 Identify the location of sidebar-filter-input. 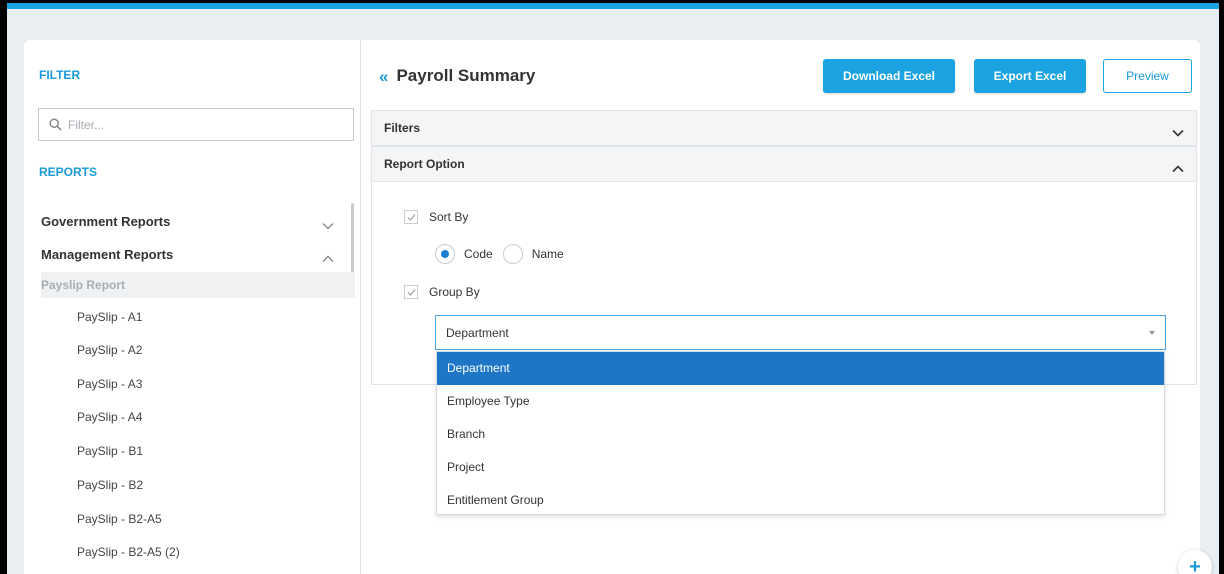
(203, 124).